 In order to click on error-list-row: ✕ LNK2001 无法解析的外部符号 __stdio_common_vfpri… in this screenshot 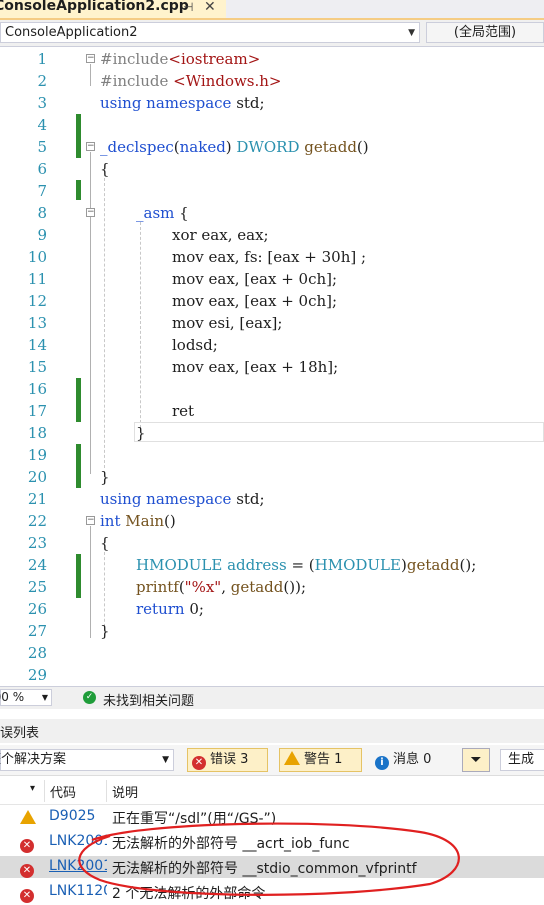, I will do `click(272, 867)`.